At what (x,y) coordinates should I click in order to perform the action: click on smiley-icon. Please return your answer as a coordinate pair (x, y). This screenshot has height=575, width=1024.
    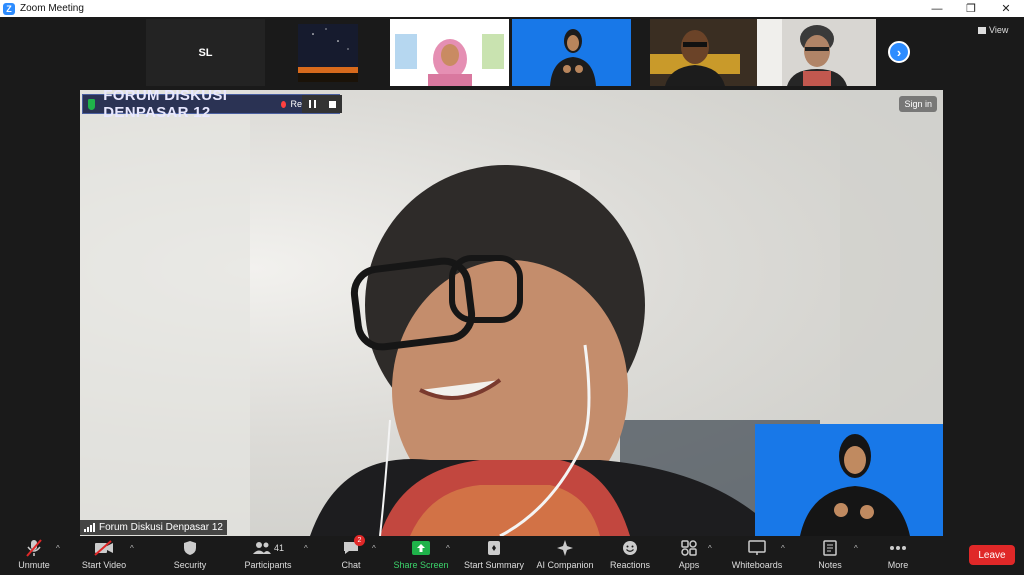
    Looking at the image, I should click on (630, 548).